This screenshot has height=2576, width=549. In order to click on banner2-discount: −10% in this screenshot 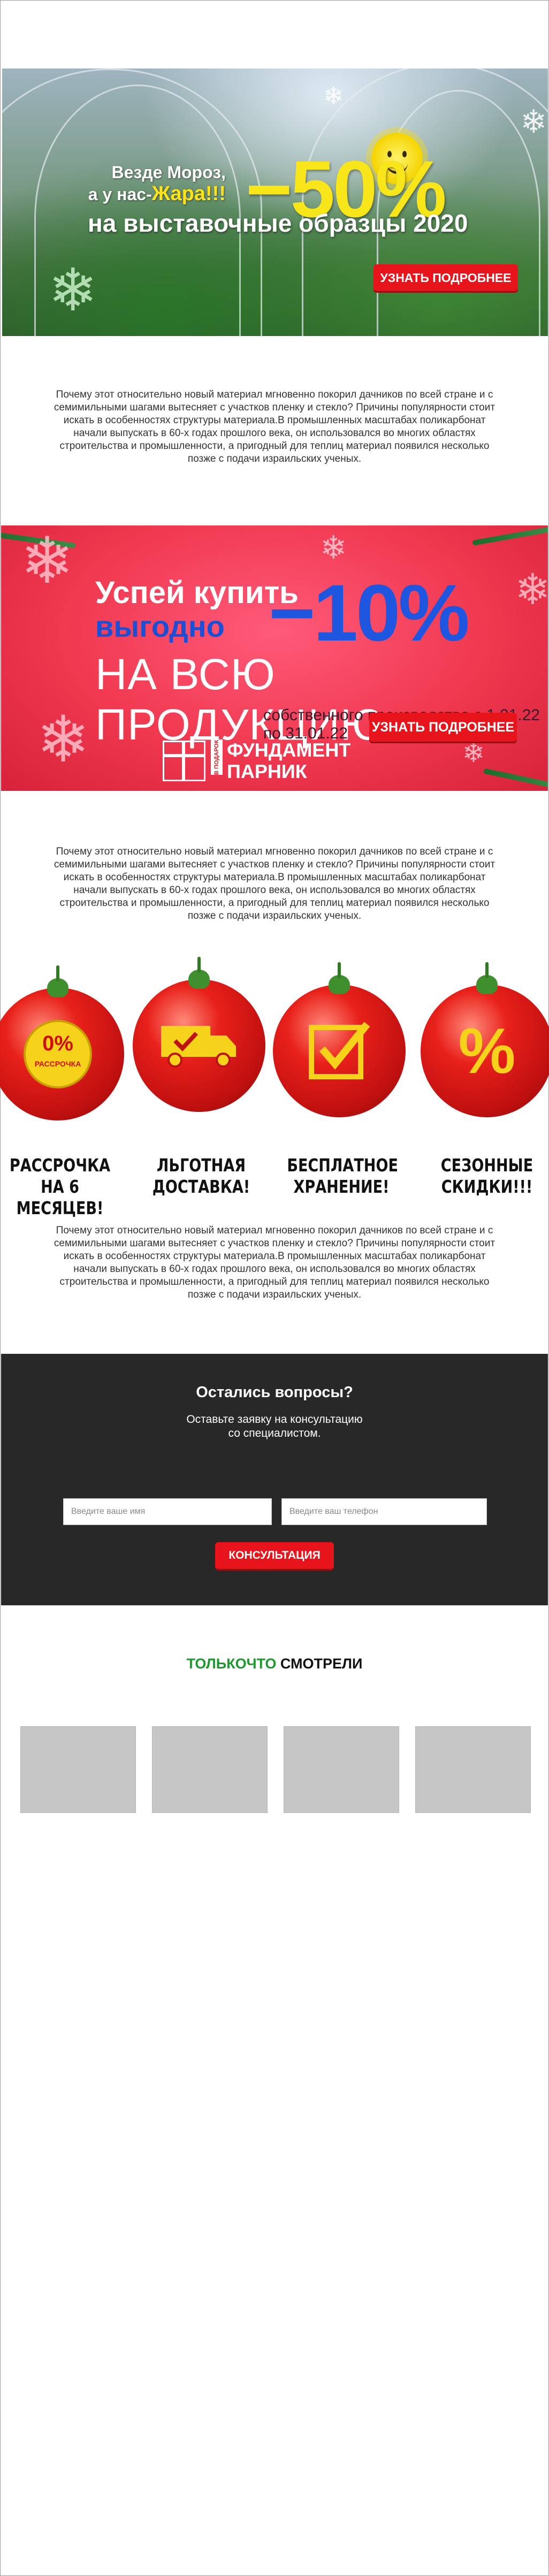, I will do `click(370, 613)`.